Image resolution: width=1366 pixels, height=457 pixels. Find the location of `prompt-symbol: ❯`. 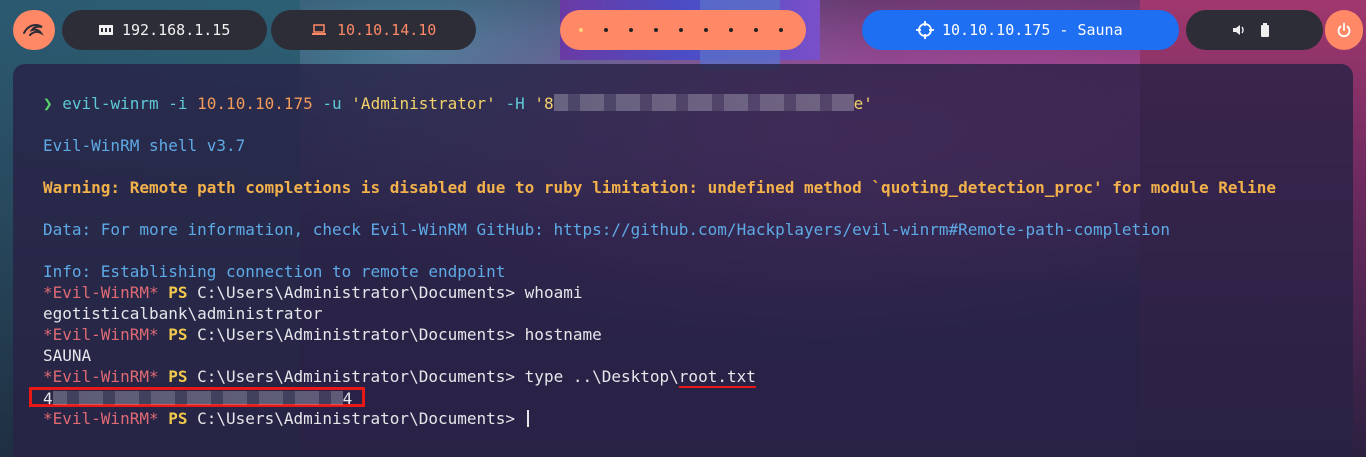

prompt-symbol: ❯ is located at coordinates (48, 103).